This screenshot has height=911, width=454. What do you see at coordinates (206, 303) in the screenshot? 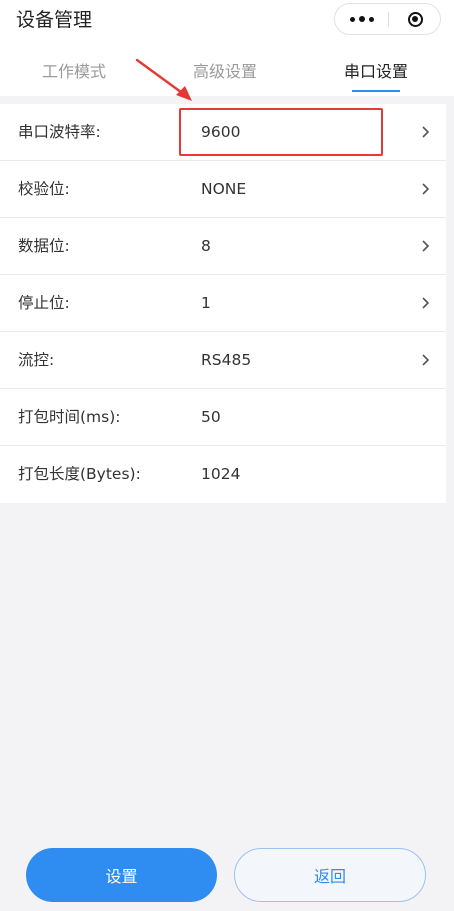
I see `setting-value: 1` at bounding box center [206, 303].